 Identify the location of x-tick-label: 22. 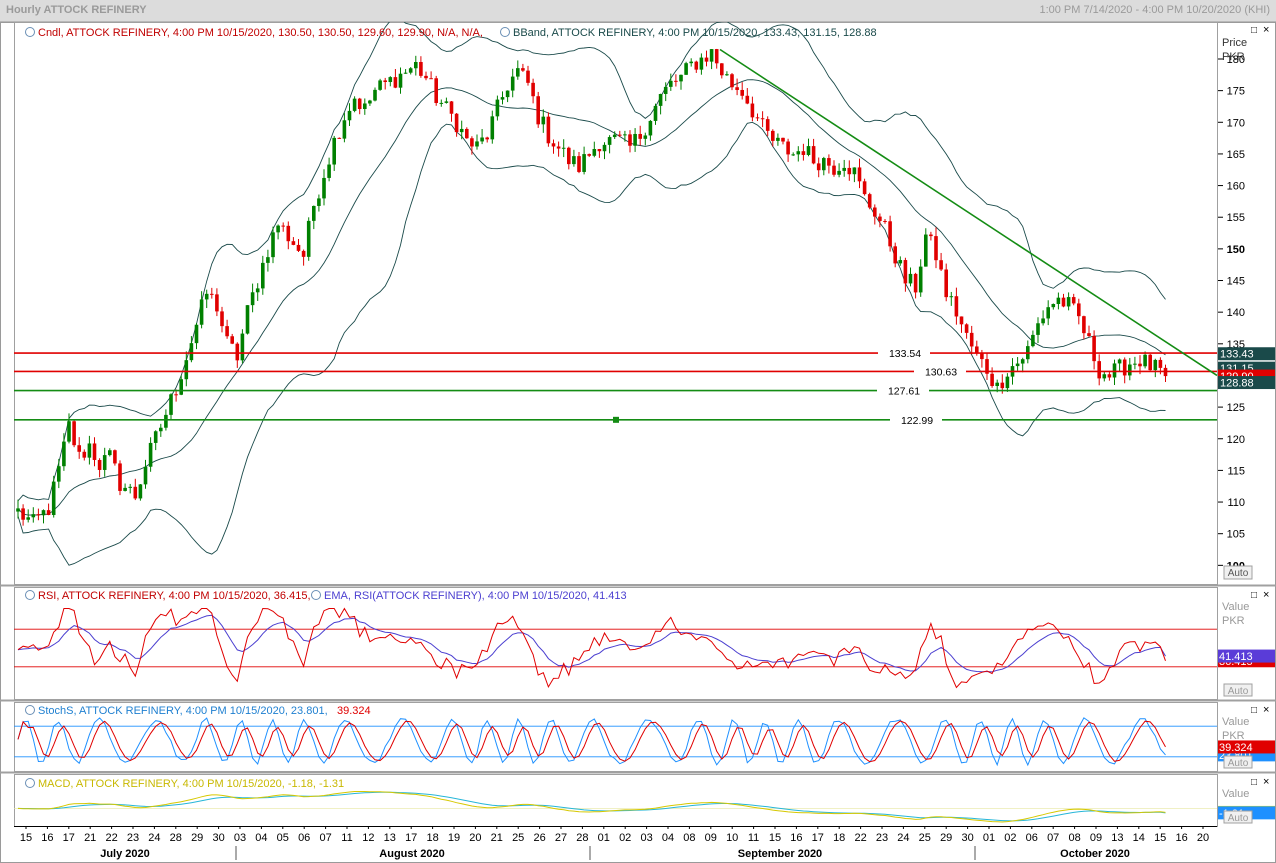
(860, 838).